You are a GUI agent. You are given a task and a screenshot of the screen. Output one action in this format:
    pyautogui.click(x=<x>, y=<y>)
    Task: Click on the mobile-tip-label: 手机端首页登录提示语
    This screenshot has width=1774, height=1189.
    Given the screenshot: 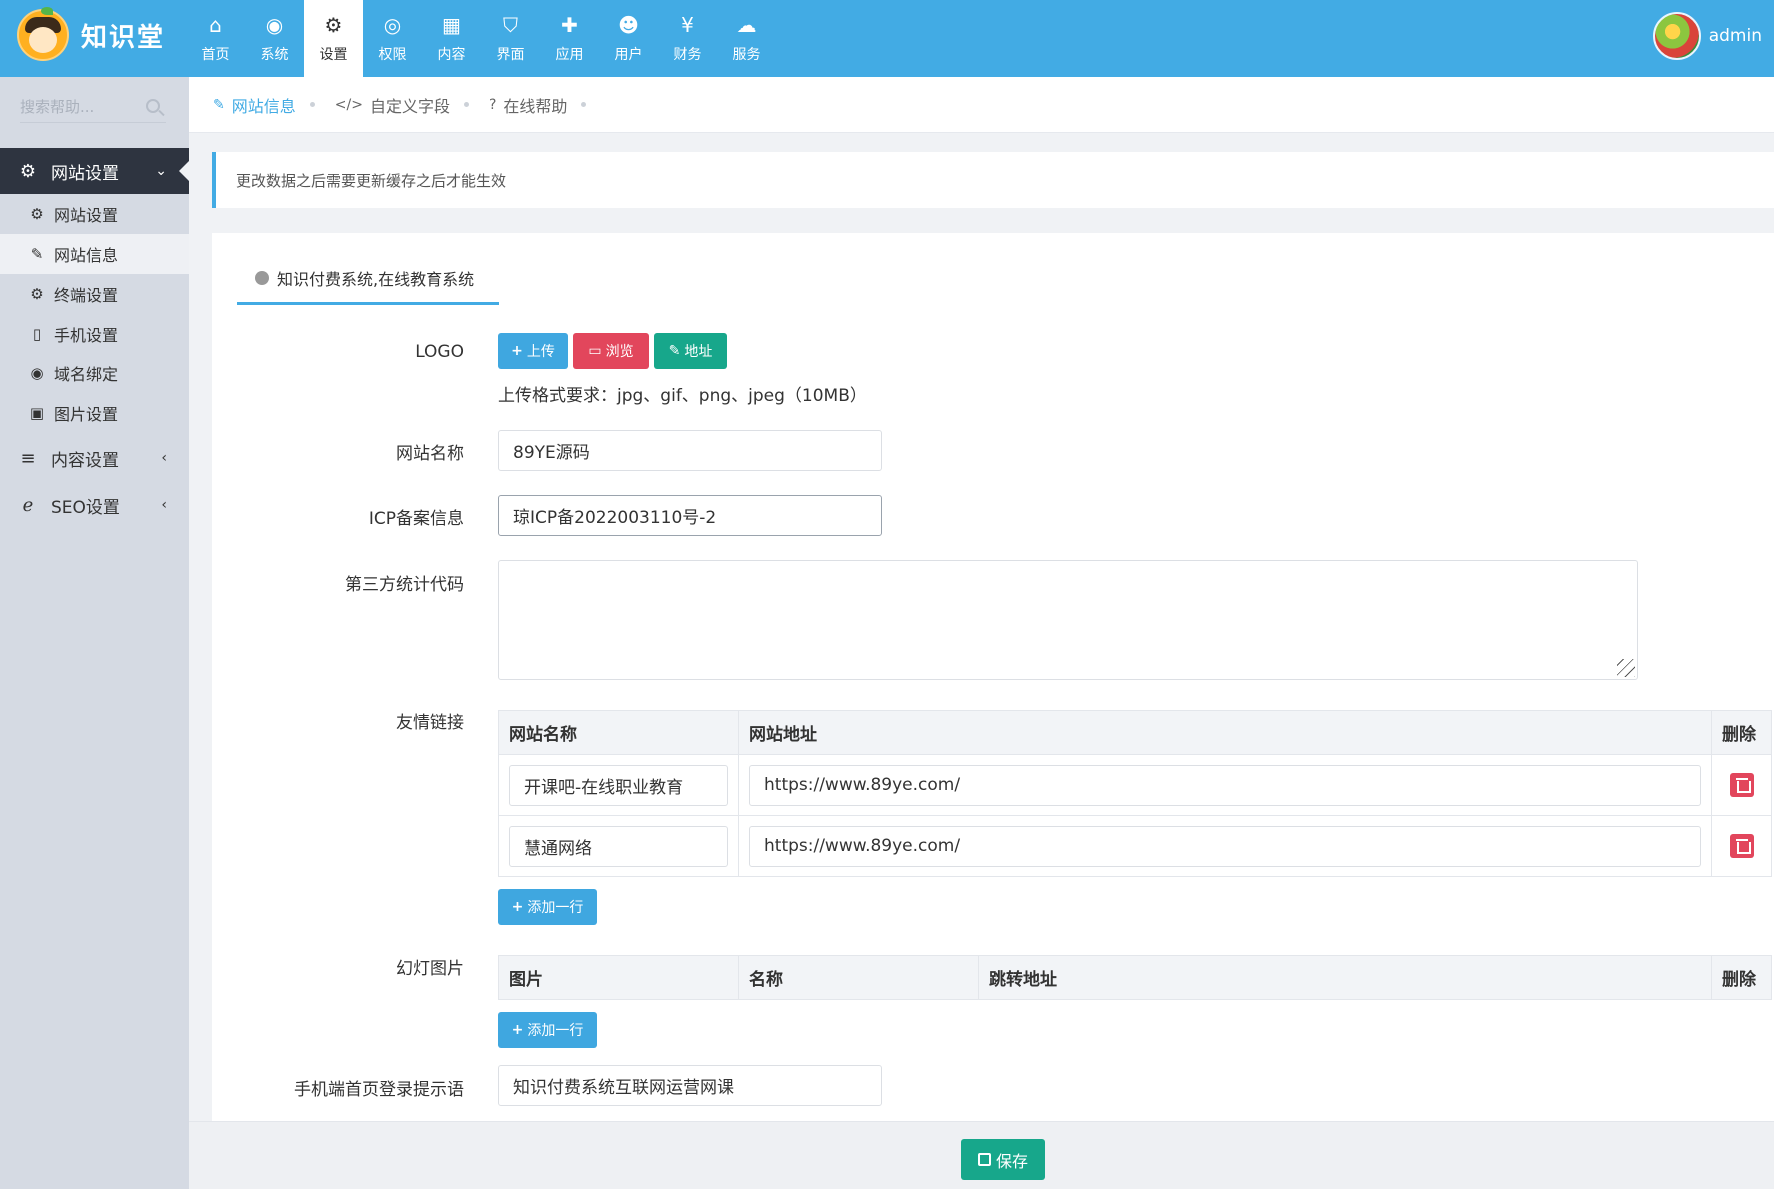 What is the action you would take?
    pyautogui.click(x=379, y=1090)
    